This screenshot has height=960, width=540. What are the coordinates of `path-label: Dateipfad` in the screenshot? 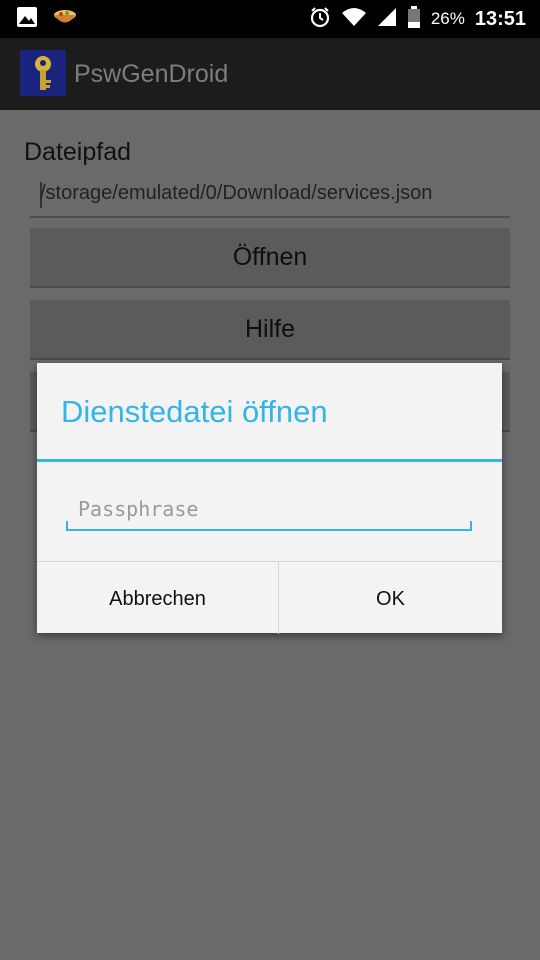 It's located at (78, 152).